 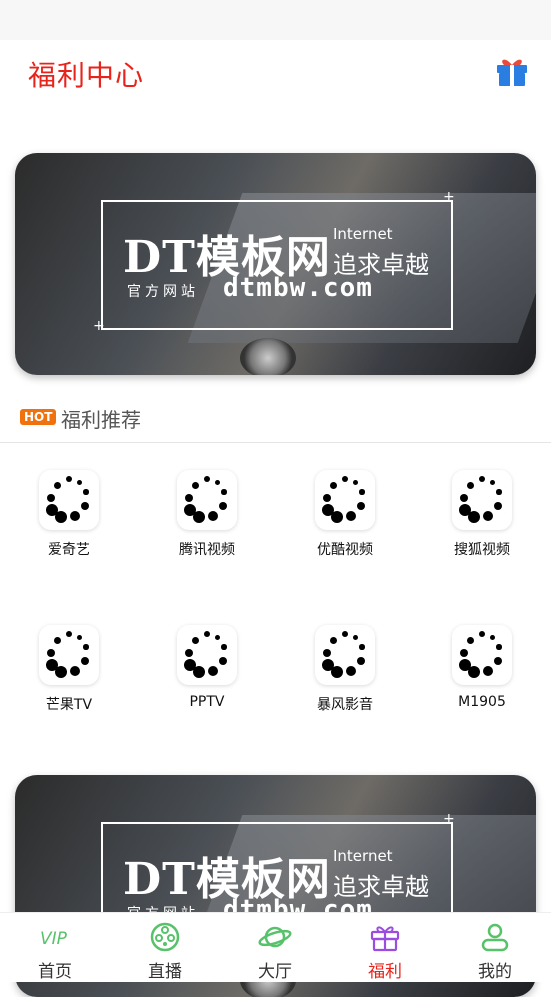 I want to click on tab-live: 直播, so click(x=165, y=947).